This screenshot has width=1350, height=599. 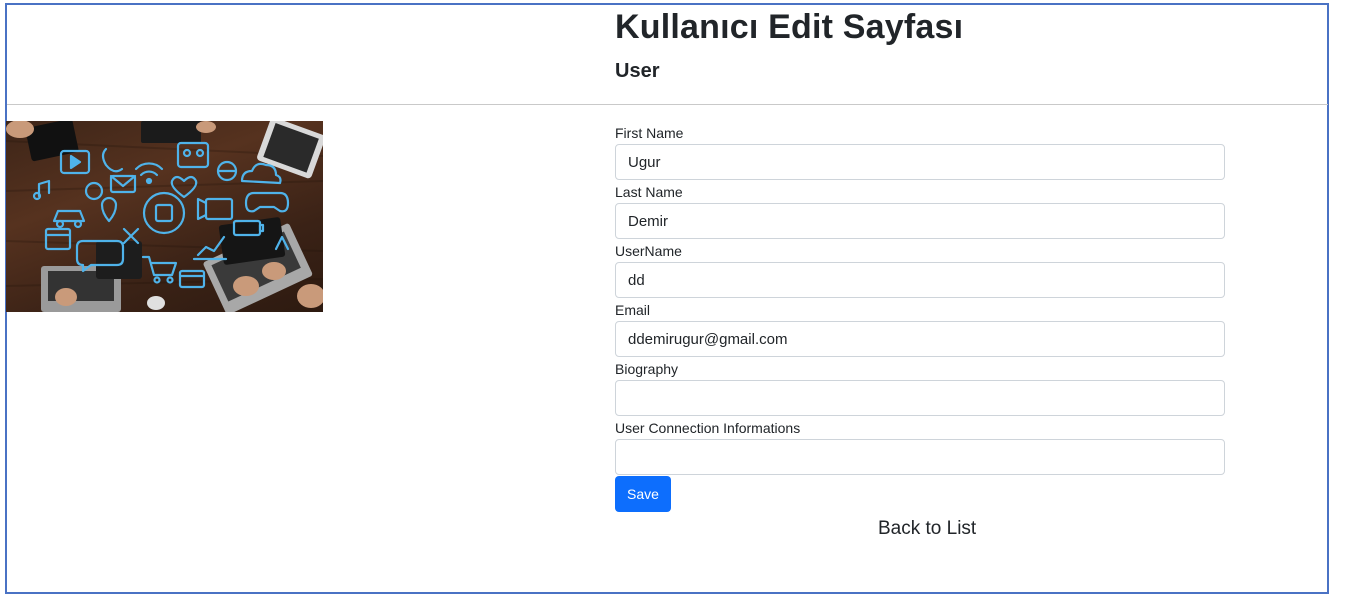 What do you see at coordinates (789, 27) in the screenshot?
I see `page-title: Kullanıcı Edit Sayfası` at bounding box center [789, 27].